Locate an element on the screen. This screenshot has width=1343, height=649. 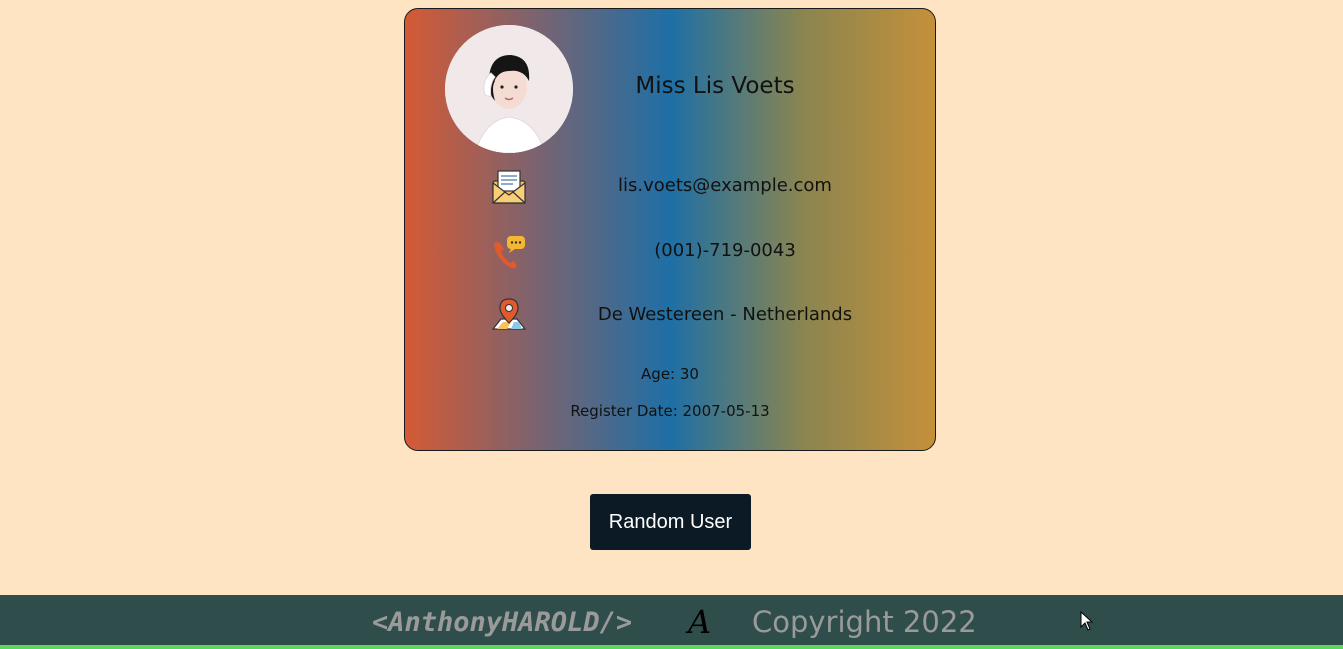
cursor-icon is located at coordinates (1087, 622).